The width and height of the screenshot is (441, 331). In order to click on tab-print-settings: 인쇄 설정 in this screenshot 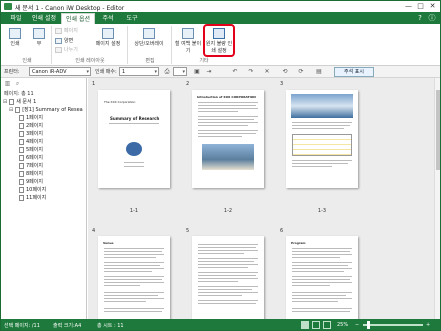, I will do `click(44, 18)`.